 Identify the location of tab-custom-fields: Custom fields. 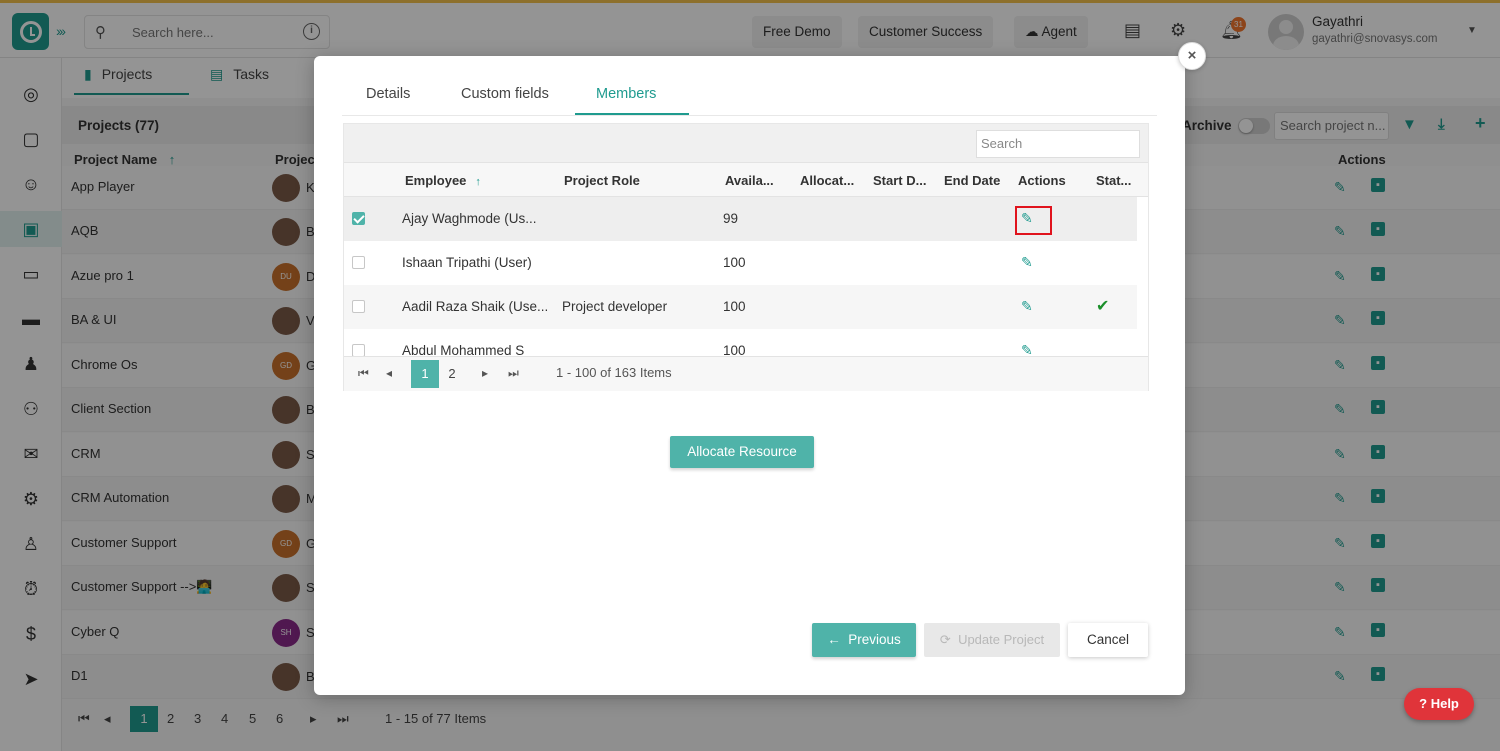
(505, 94).